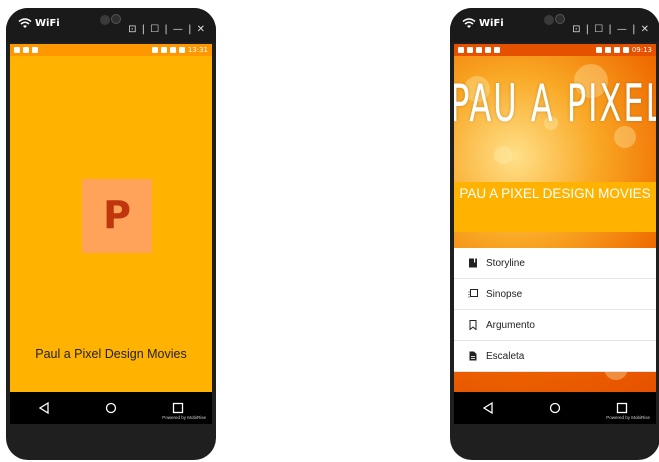 This screenshot has height=462, width=659. What do you see at coordinates (473, 356) in the screenshot?
I see `document-icon` at bounding box center [473, 356].